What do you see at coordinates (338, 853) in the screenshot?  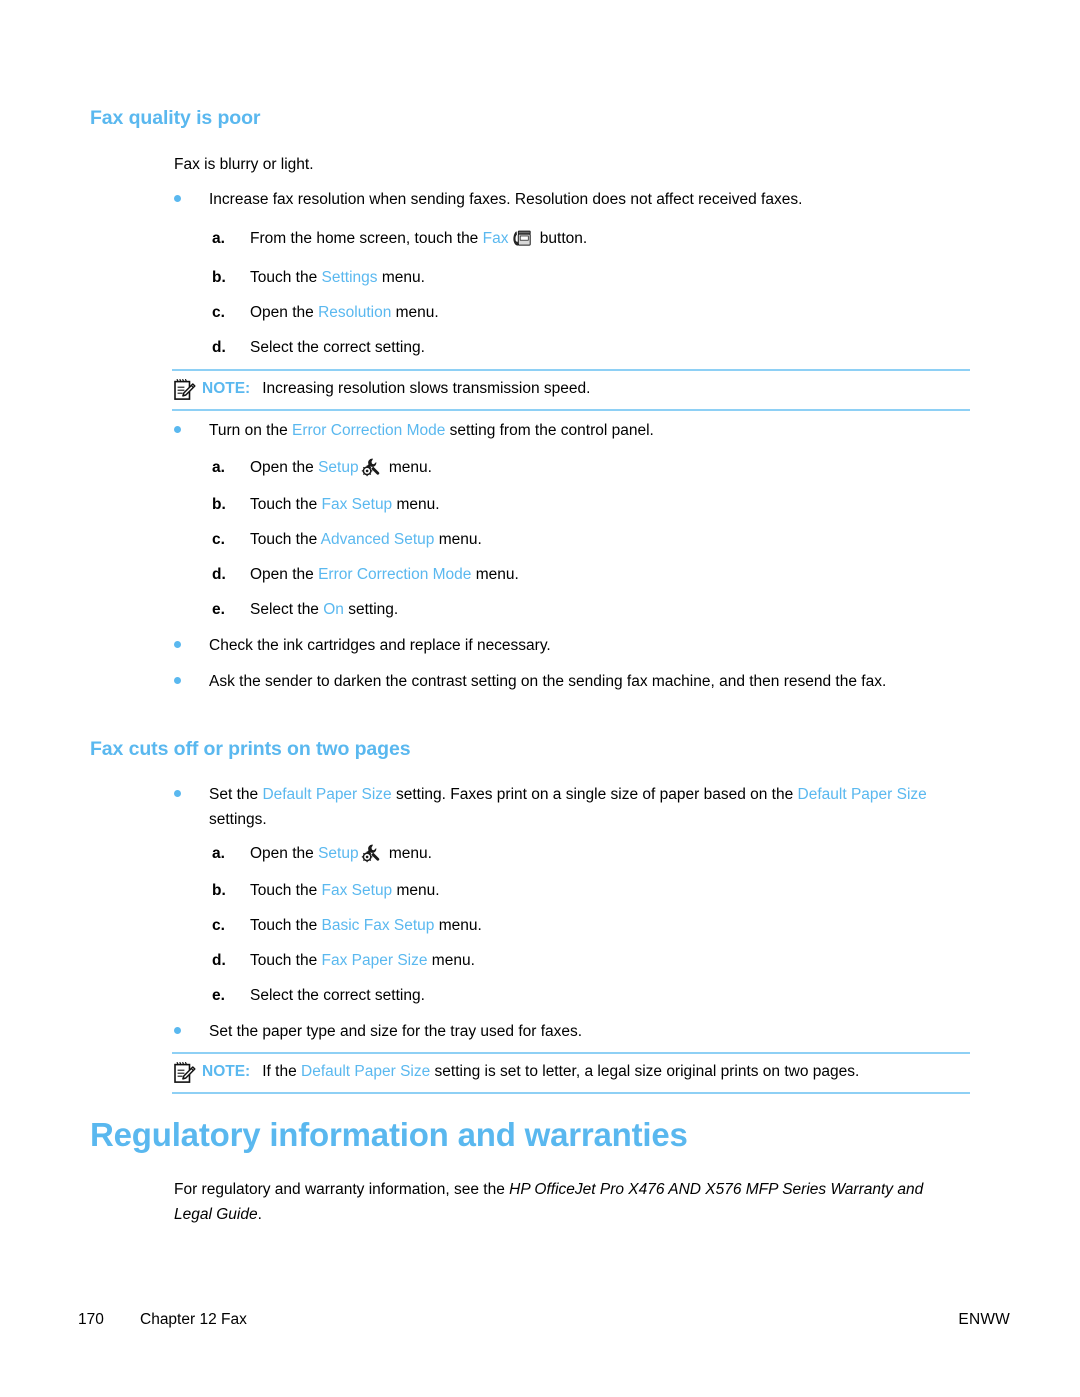 I see `ui-label-setup: Setup` at bounding box center [338, 853].